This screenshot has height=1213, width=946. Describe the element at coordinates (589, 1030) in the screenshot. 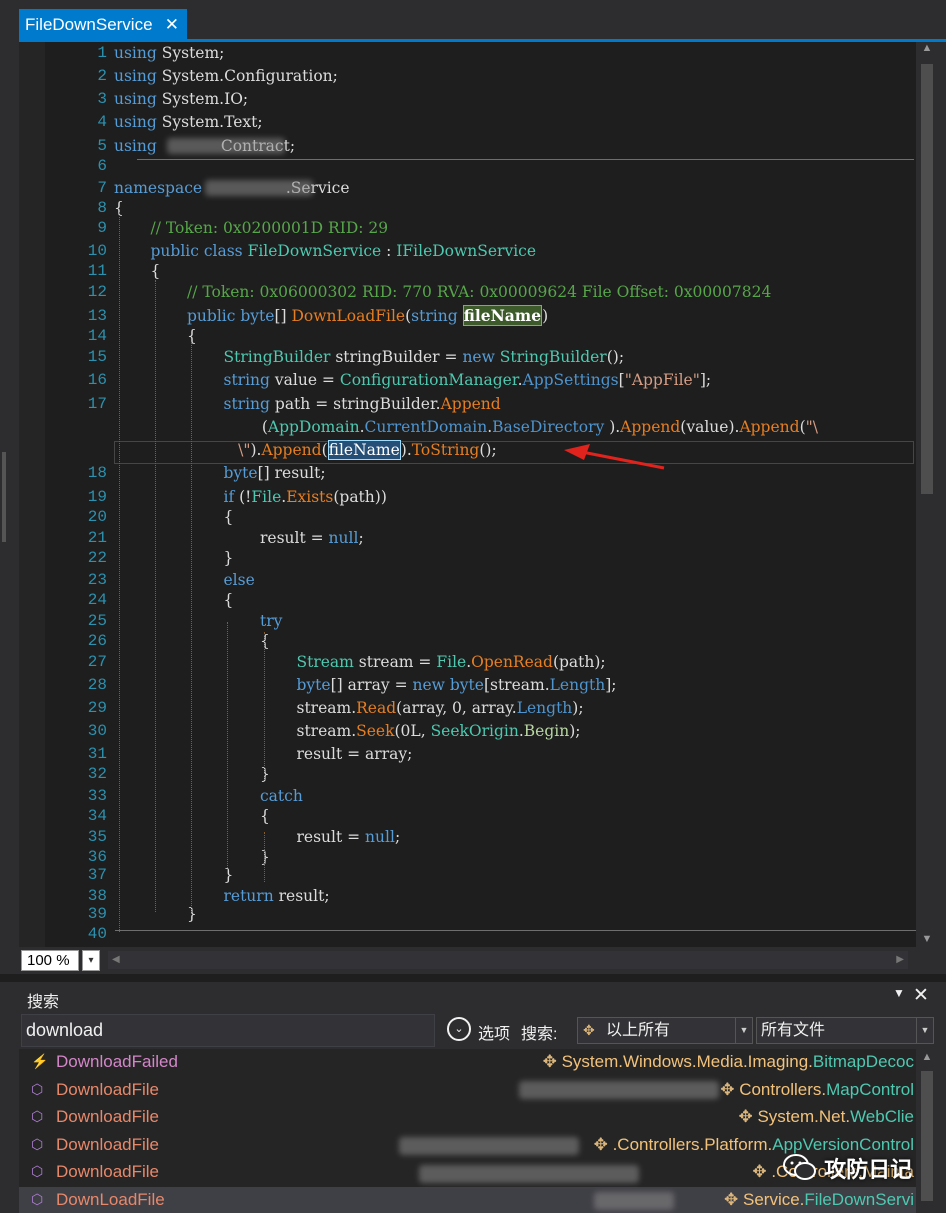

I see `namespace-icon: ✥` at that location.